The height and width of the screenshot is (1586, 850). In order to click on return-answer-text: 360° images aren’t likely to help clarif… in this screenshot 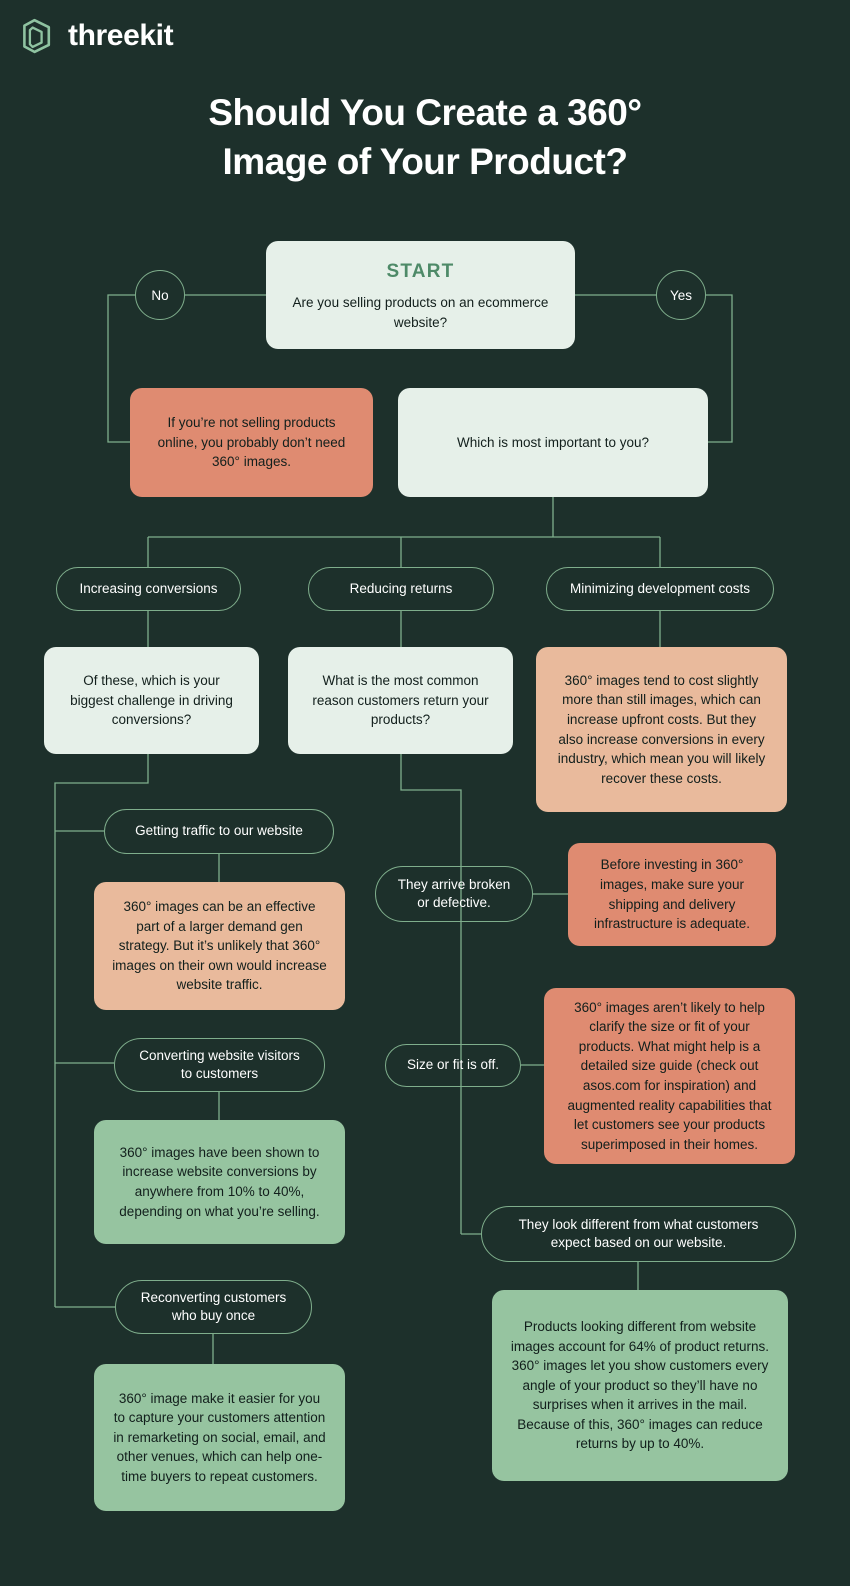, I will do `click(669, 1075)`.